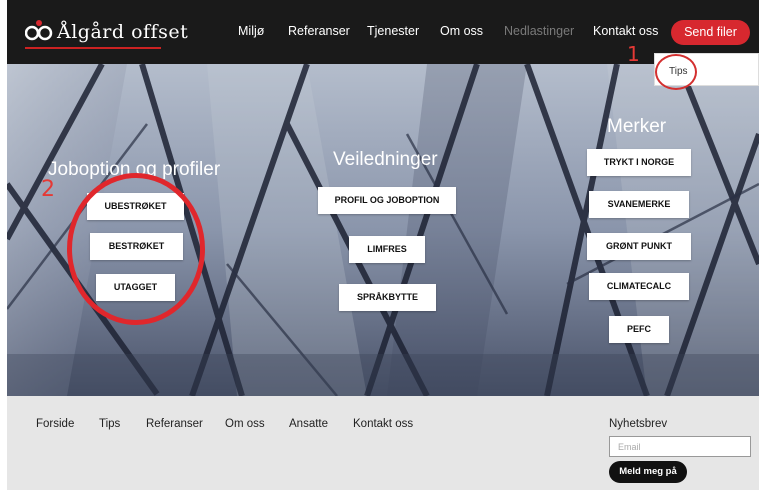  What do you see at coordinates (3, 245) in the screenshot?
I see `window-left-edge` at bounding box center [3, 245].